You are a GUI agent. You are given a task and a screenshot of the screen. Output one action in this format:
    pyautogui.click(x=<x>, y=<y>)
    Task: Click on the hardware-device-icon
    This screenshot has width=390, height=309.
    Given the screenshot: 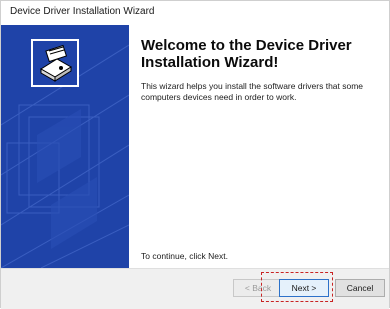 What is the action you would take?
    pyautogui.click(x=55, y=63)
    